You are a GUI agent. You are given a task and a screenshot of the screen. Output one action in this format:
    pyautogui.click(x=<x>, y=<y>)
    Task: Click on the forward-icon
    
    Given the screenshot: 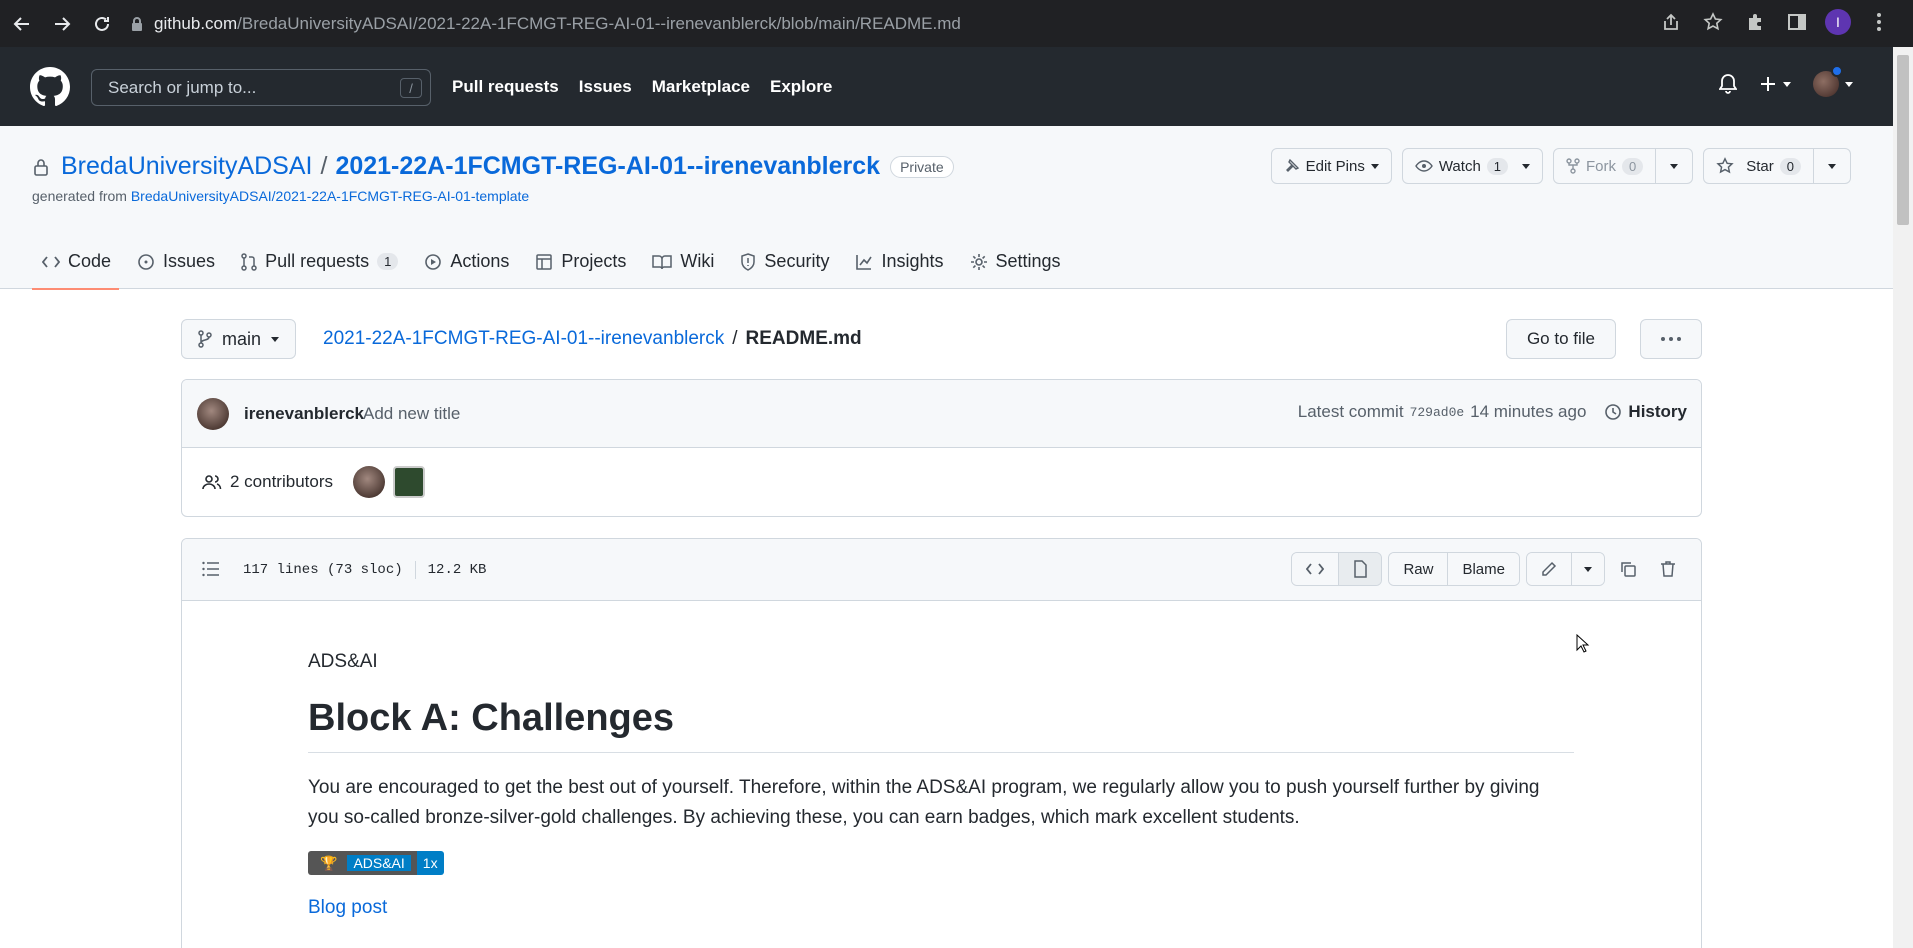 What is the action you would take?
    pyautogui.click(x=62, y=24)
    